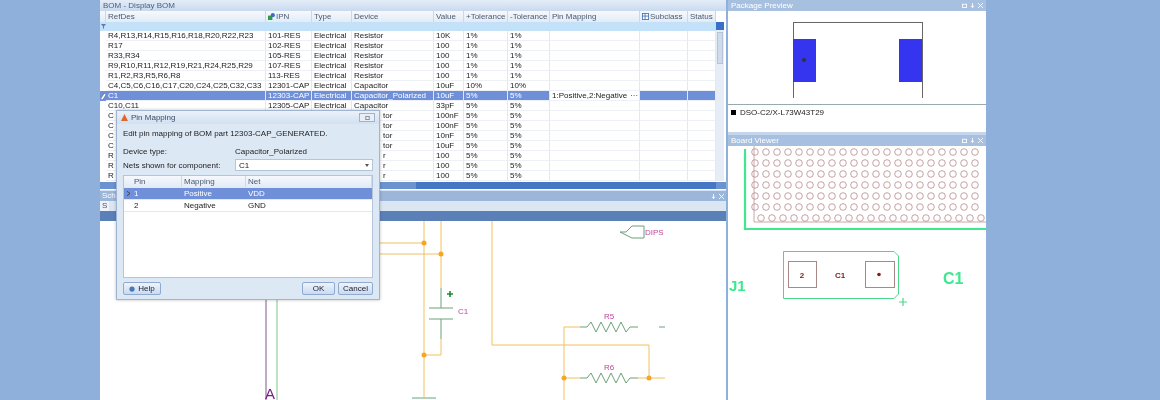 This screenshot has height=400, width=1160. What do you see at coordinates (136, 205) in the screenshot?
I see `table-cell: 2` at bounding box center [136, 205].